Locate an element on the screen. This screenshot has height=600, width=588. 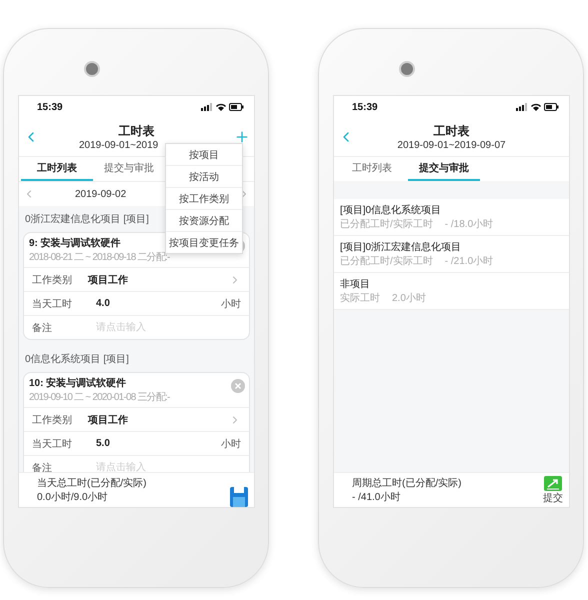
project-title: [项目]0信息化系统项目 is located at coordinates (391, 210).